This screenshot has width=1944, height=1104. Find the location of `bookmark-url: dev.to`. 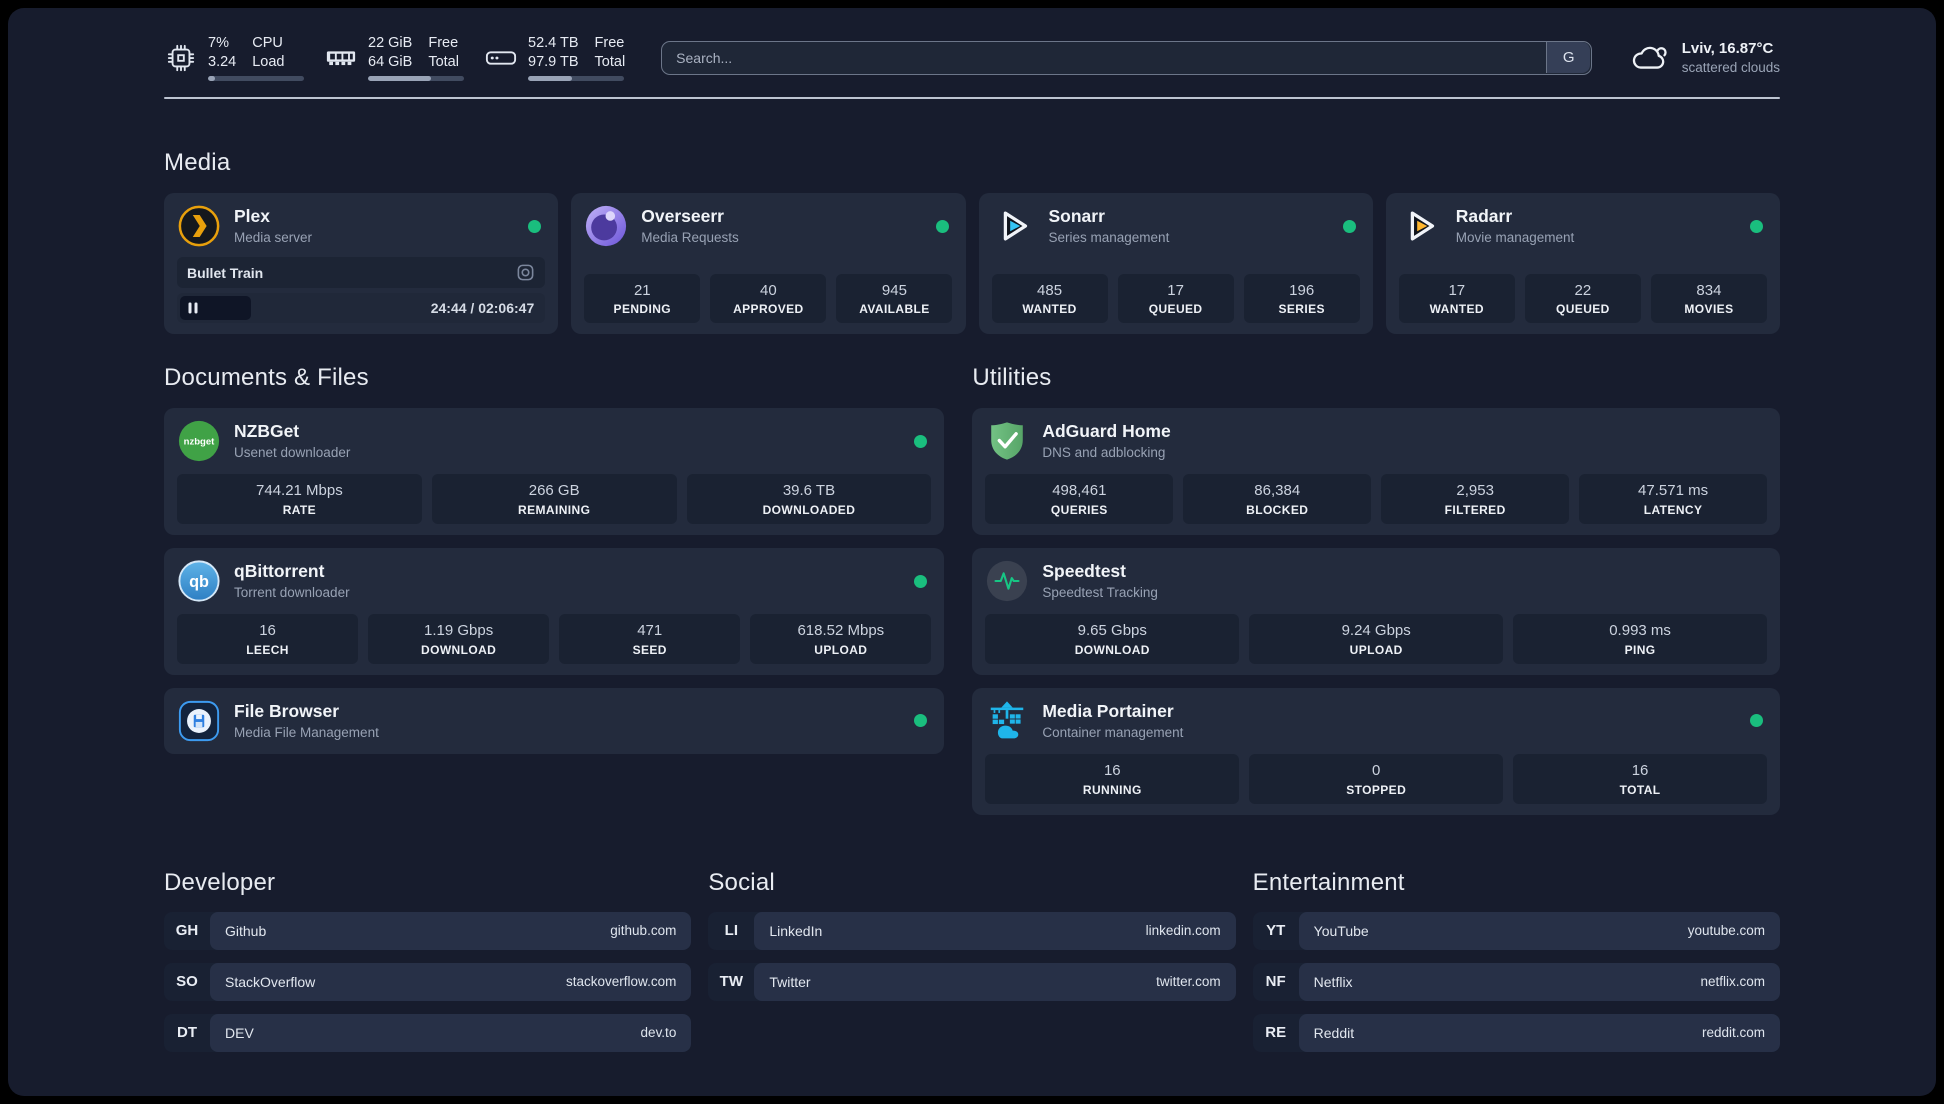

bookmark-url: dev.to is located at coordinates (658, 1032).